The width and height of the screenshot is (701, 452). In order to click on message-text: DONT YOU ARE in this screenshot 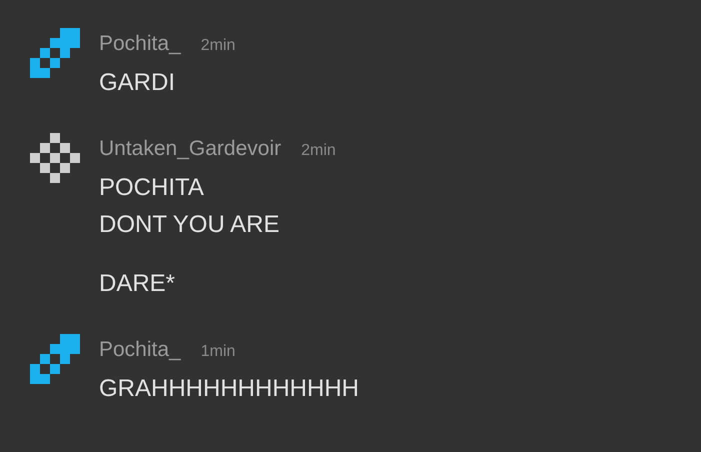, I will do `click(189, 225)`.